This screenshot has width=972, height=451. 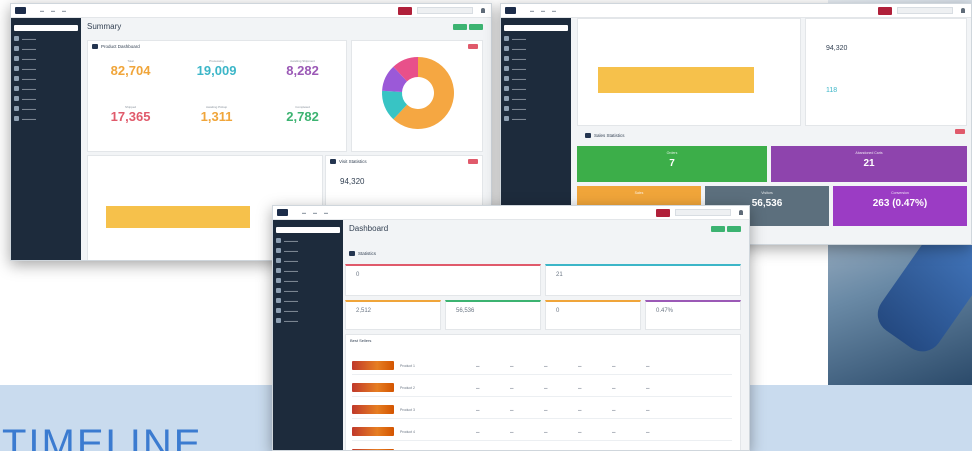 What do you see at coordinates (672, 164) in the screenshot?
I see `sales-tile: Orders 7` at bounding box center [672, 164].